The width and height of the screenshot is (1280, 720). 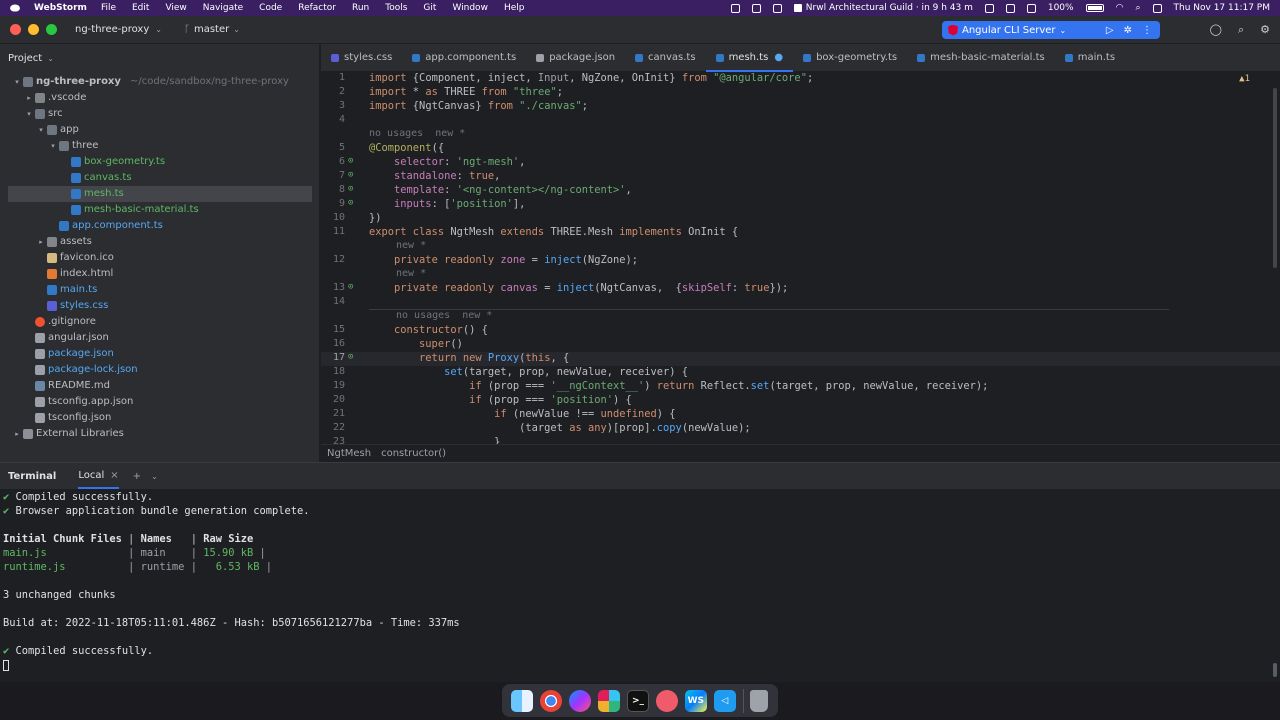 I want to click on editor-tab: mesh-basic-material.ts, so click(x=981, y=58).